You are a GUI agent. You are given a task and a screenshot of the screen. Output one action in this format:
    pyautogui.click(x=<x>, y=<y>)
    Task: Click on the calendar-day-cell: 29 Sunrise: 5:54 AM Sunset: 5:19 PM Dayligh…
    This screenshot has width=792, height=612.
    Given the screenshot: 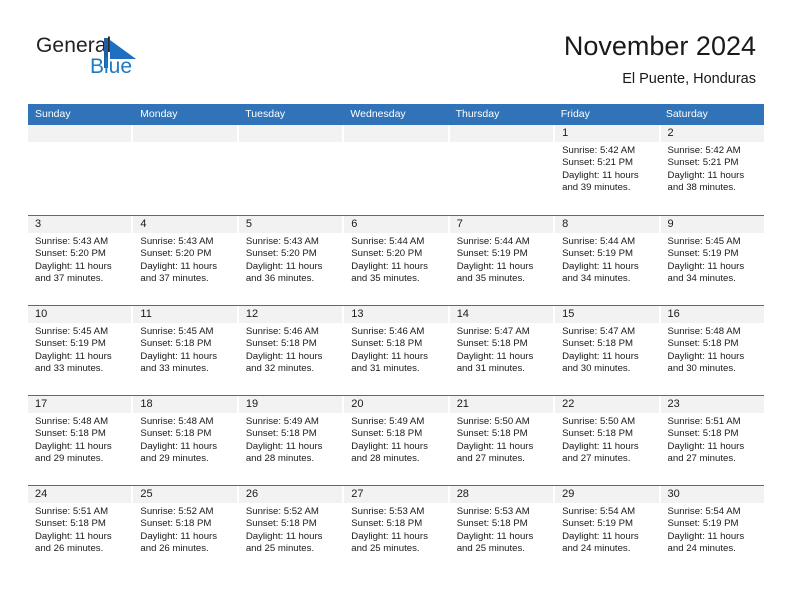 What is the action you would take?
    pyautogui.click(x=608, y=530)
    